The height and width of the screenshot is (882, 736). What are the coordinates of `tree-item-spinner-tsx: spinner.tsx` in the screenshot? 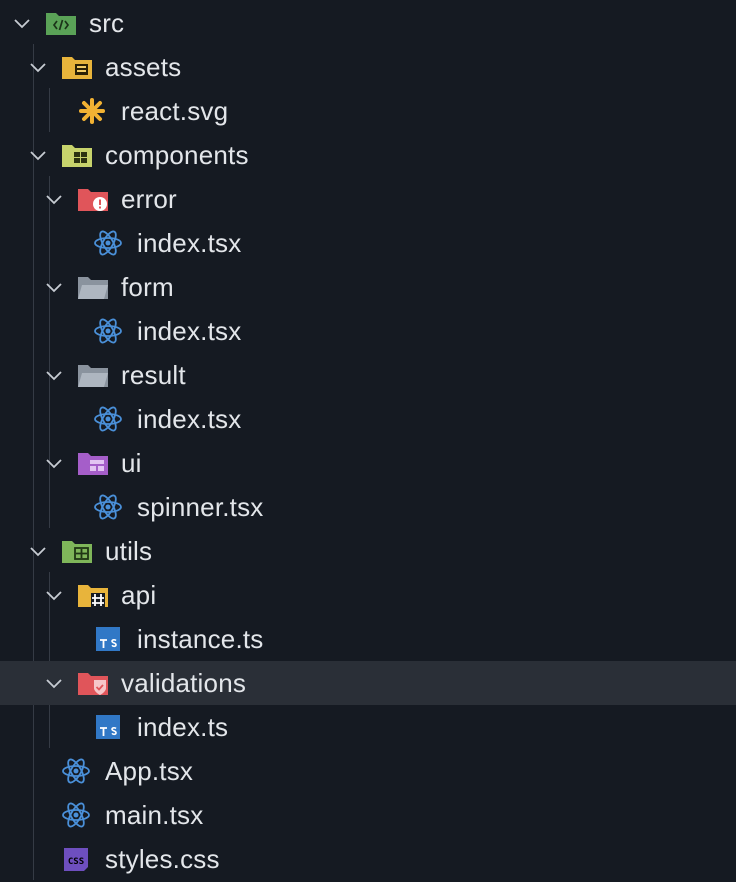 It's located at (368, 507).